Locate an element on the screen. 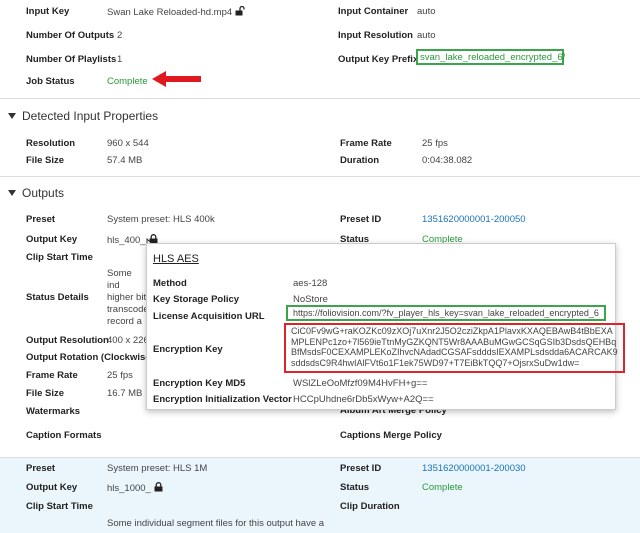 This screenshot has height=533, width=640. job-status-label: Job Status is located at coordinates (50, 81).